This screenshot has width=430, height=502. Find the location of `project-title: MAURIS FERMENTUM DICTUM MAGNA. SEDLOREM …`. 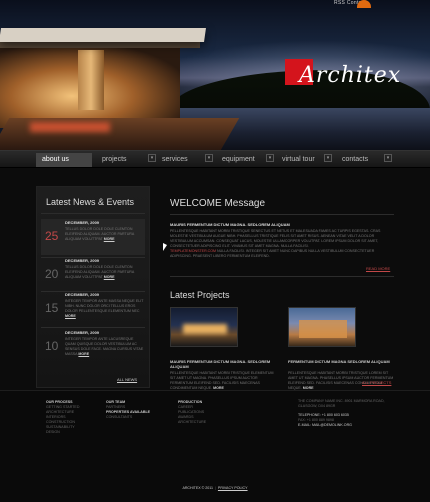

project-title: MAURIS FERMENTUM DICTUM MAGNA. SEDLOREM … is located at coordinates (220, 364).